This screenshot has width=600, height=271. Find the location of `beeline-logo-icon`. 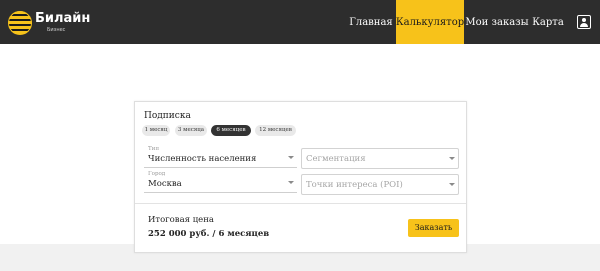

beeline-logo-icon is located at coordinates (20, 23).